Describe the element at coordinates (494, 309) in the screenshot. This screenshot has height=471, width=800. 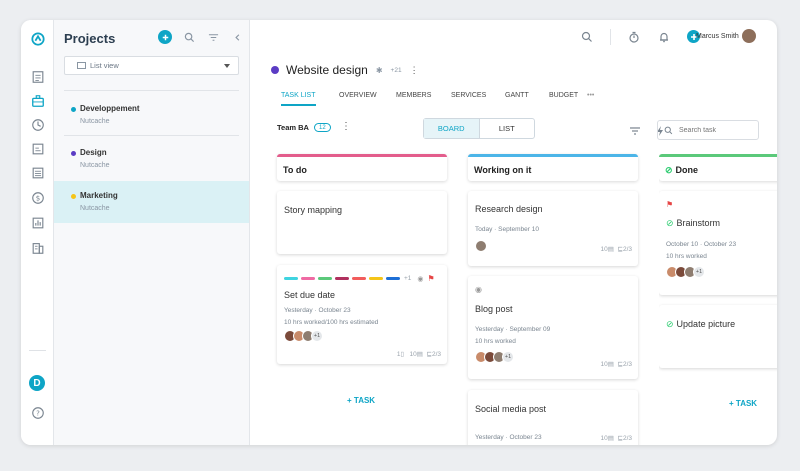
I see `task-title: Blog post` at that location.